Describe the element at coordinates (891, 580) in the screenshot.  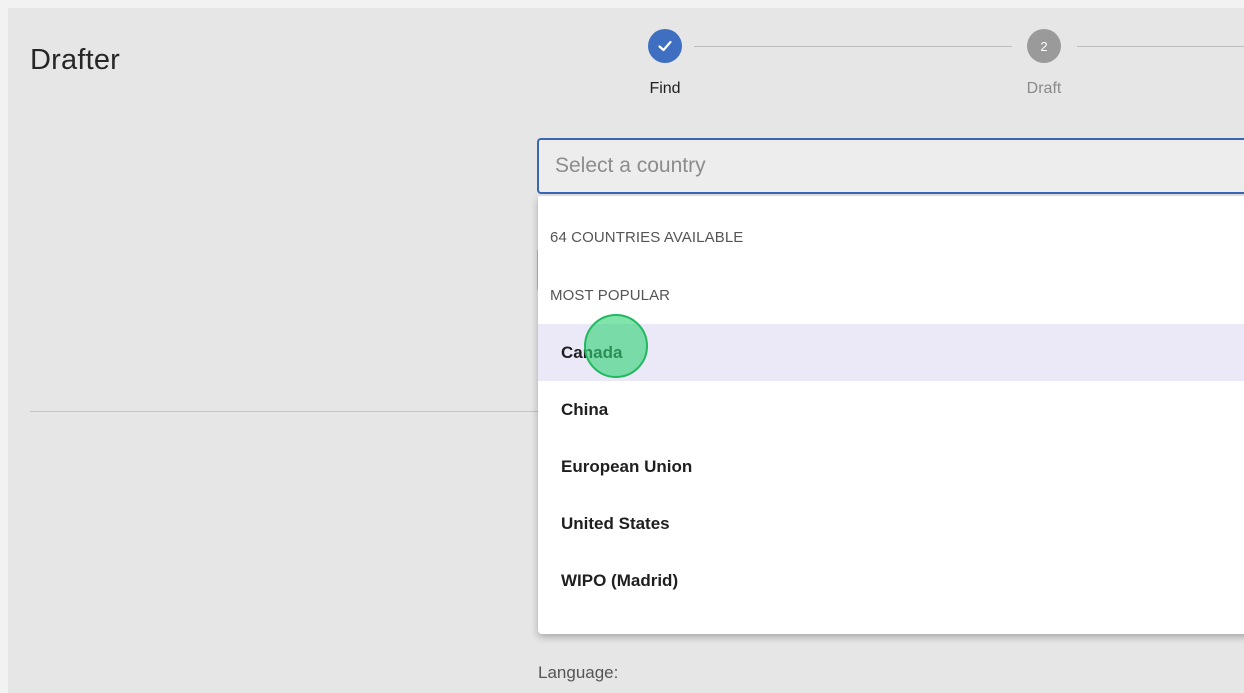
I see `country-option-wipo-madrid: WIPO (Madrid)` at that location.